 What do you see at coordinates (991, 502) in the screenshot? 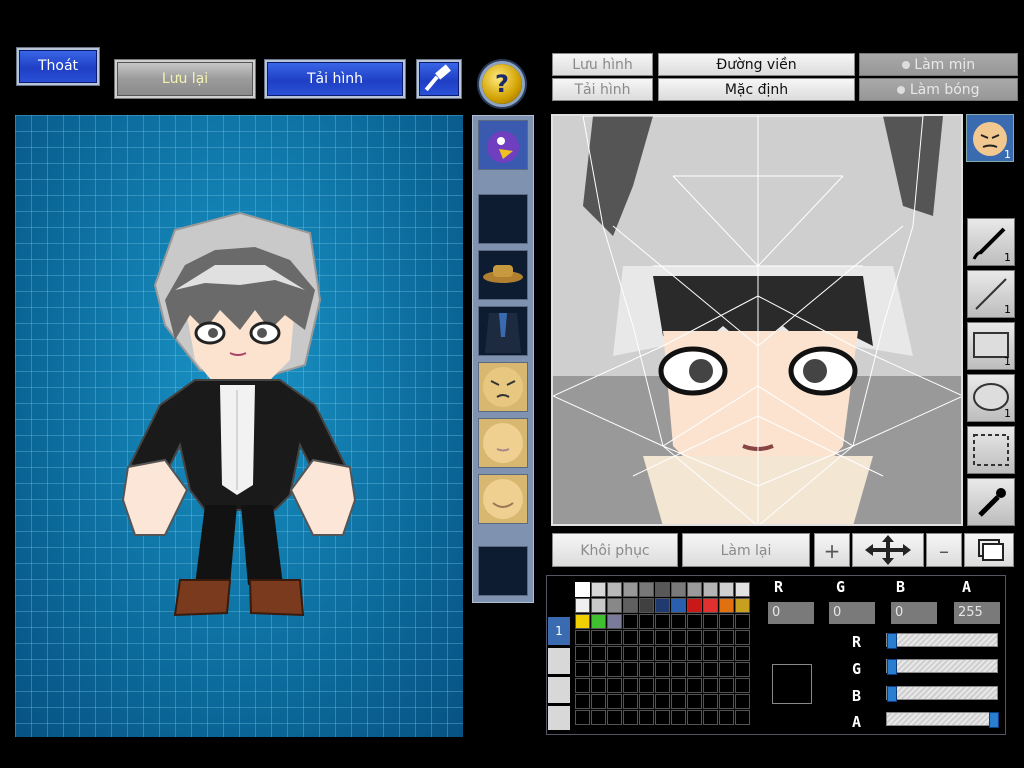
I see `eyedropper-tool` at bounding box center [991, 502].